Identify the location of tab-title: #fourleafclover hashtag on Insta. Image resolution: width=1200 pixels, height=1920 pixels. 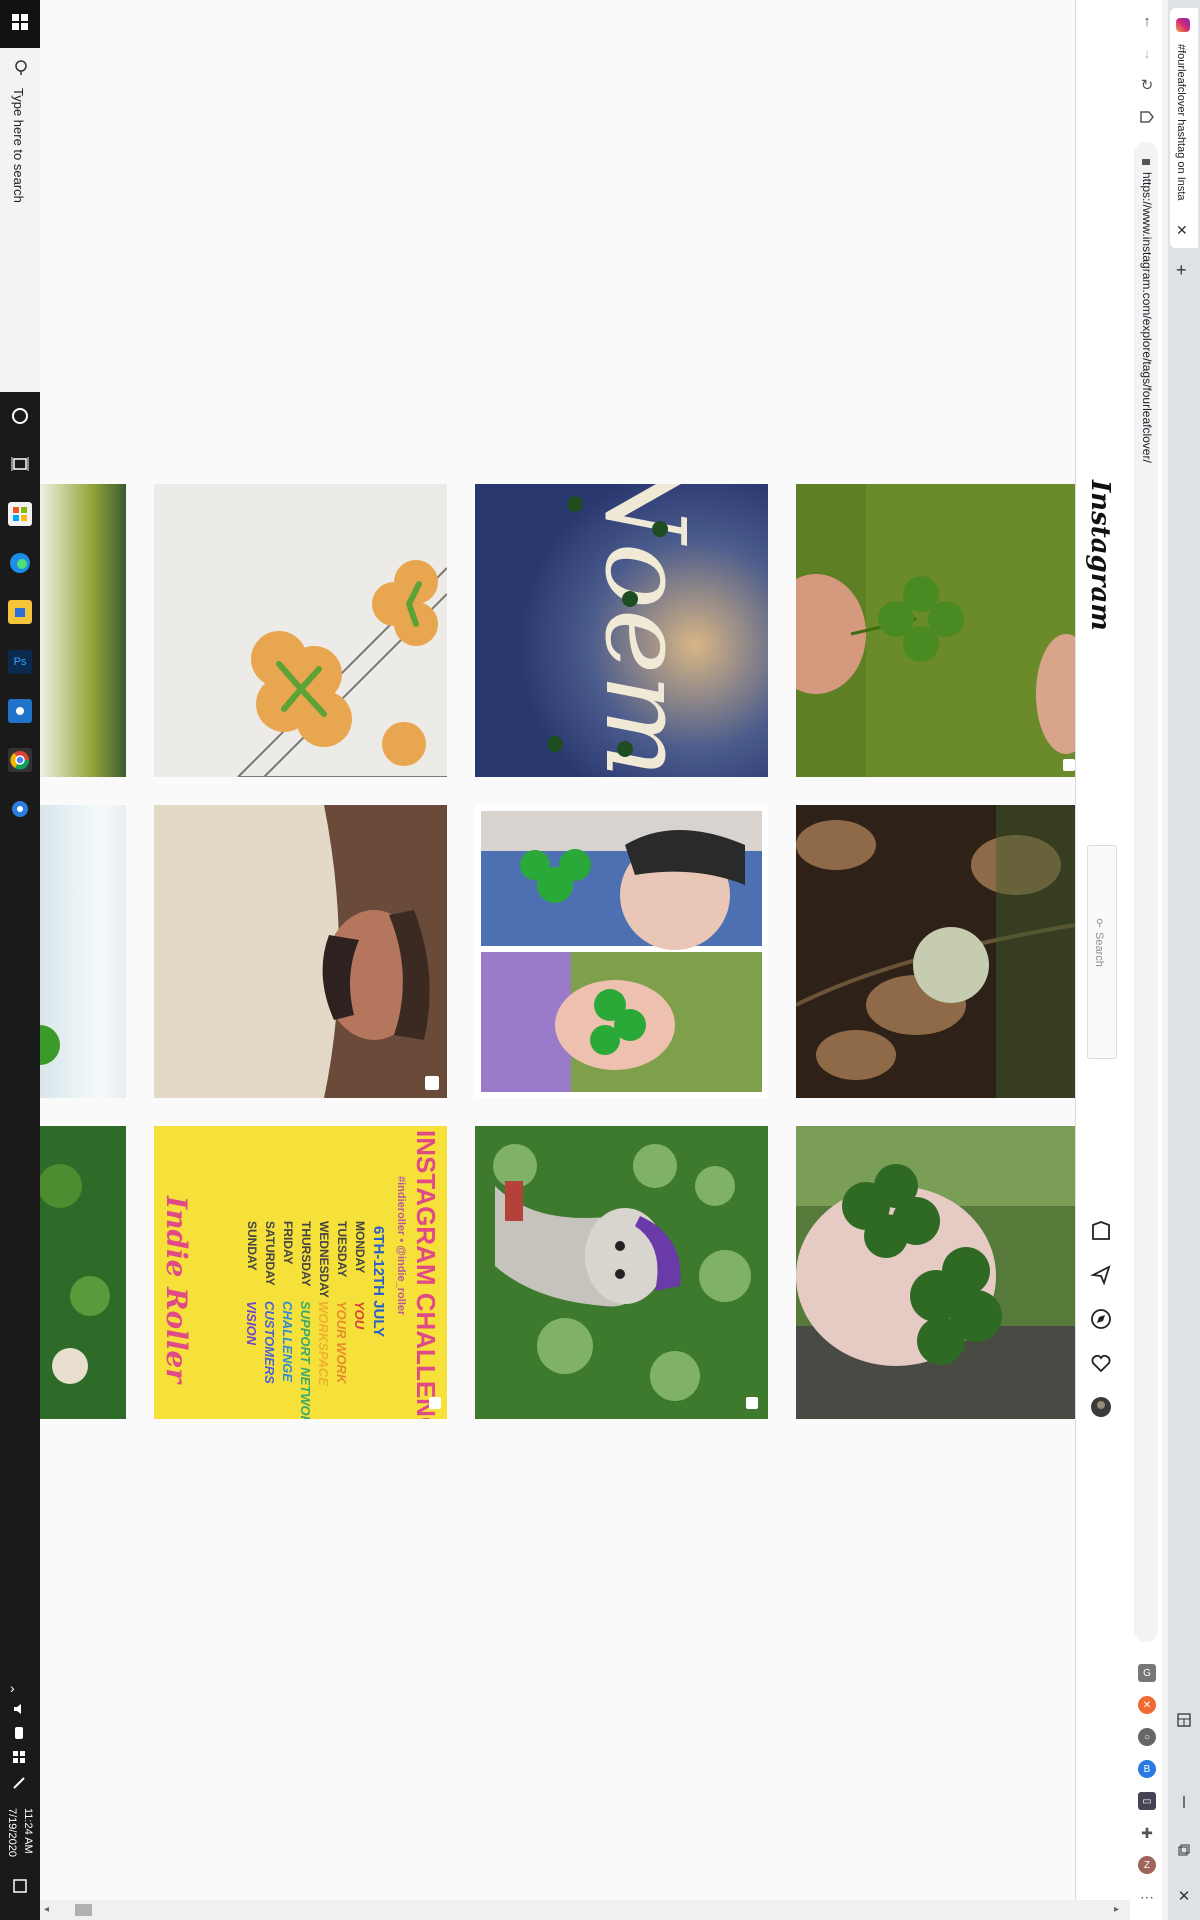
(1181, 122).